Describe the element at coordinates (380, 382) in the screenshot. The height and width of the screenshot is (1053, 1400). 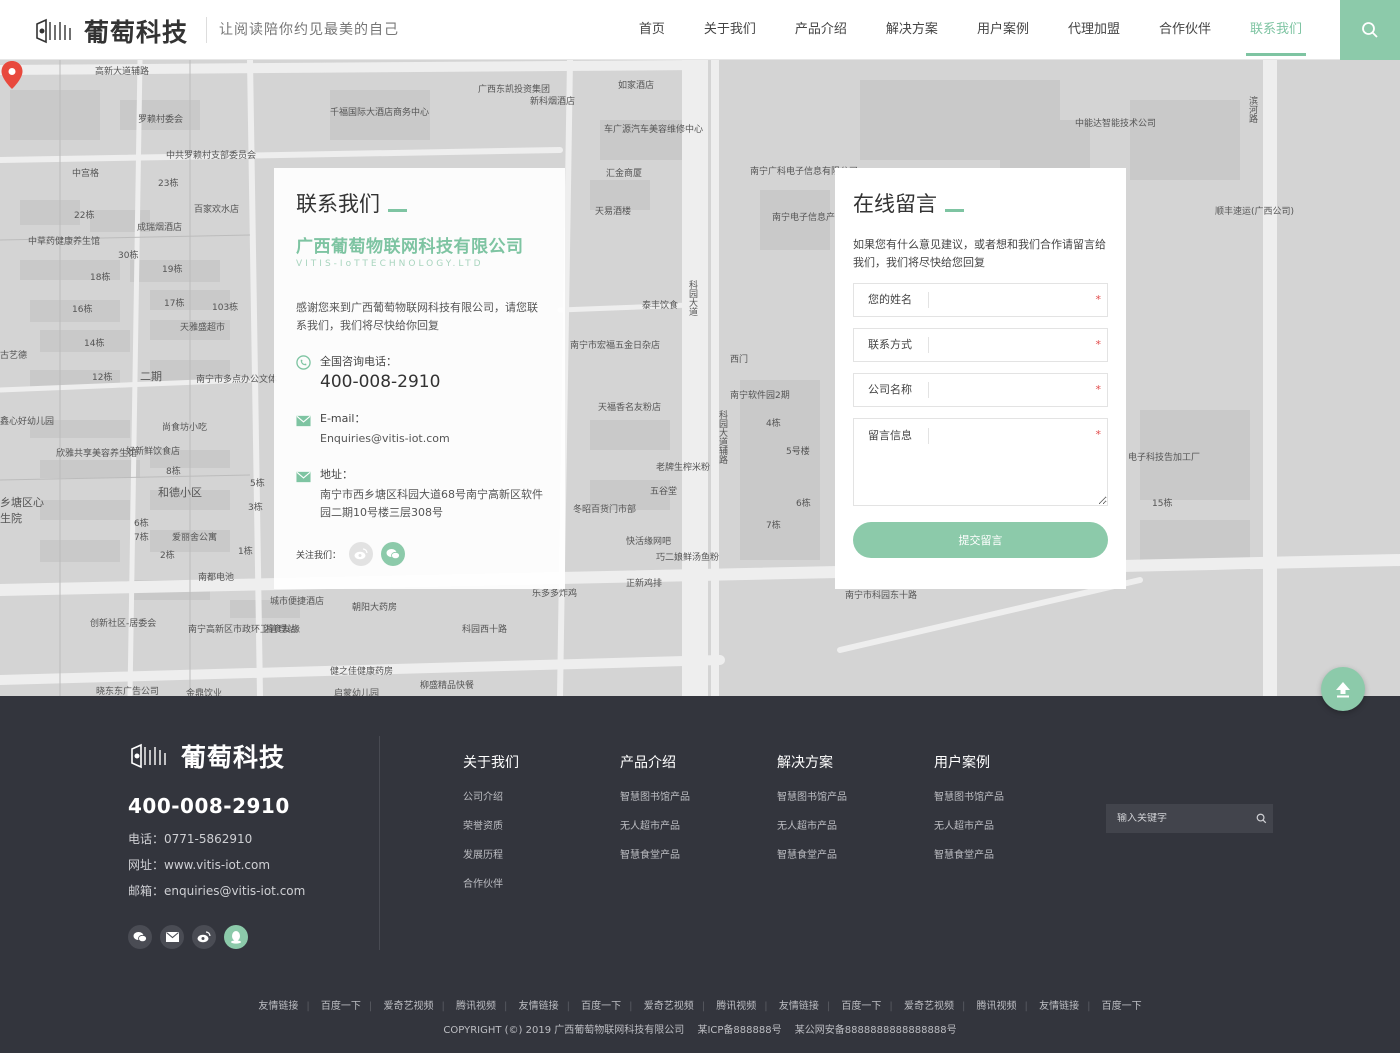
I see `phone-number: 400-008-2910` at that location.